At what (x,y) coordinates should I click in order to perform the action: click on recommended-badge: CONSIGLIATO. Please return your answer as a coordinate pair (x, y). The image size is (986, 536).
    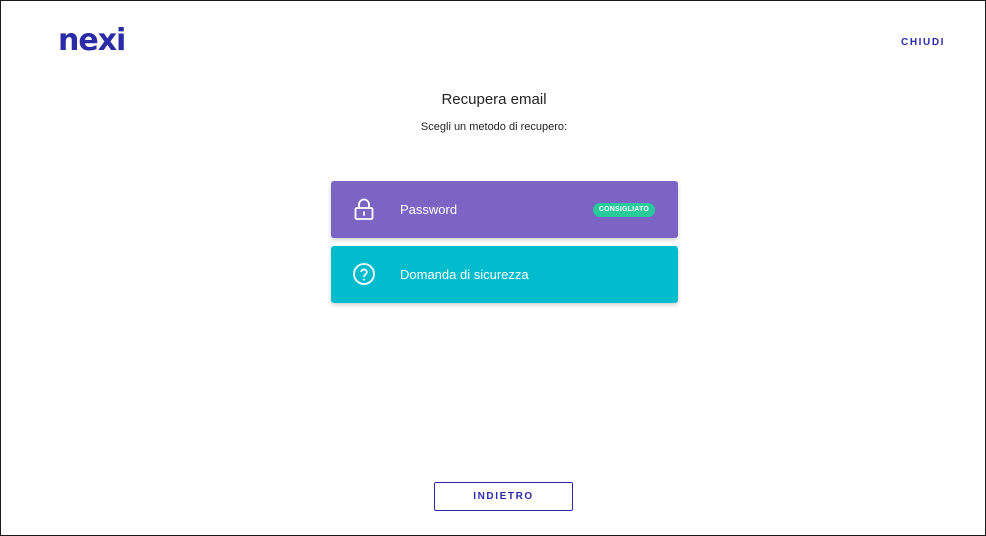
    Looking at the image, I should click on (623, 210).